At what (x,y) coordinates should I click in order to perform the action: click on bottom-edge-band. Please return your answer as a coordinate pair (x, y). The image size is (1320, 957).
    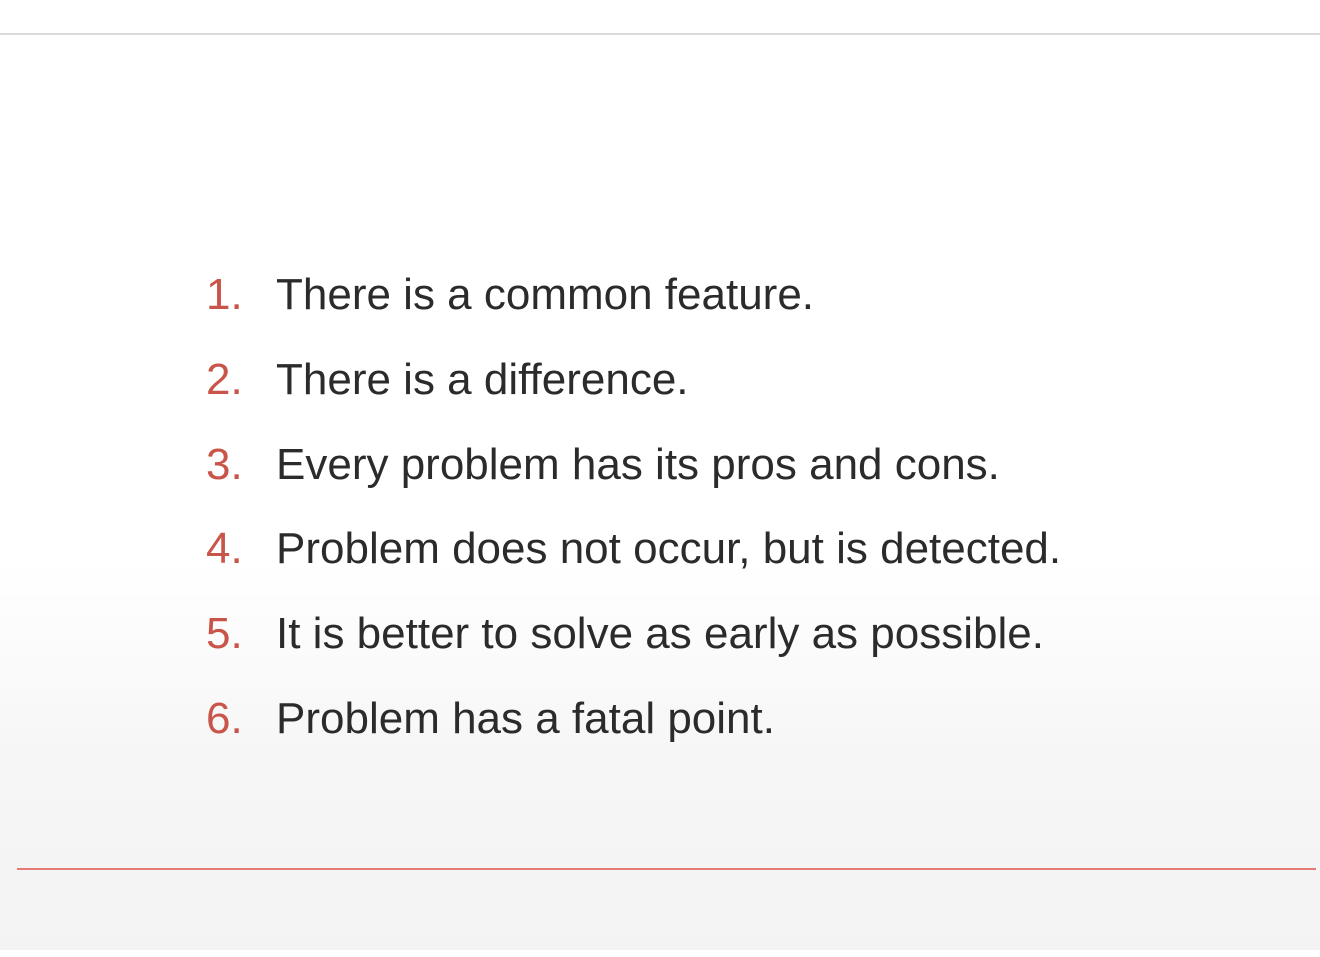
    Looking at the image, I should click on (660, 953).